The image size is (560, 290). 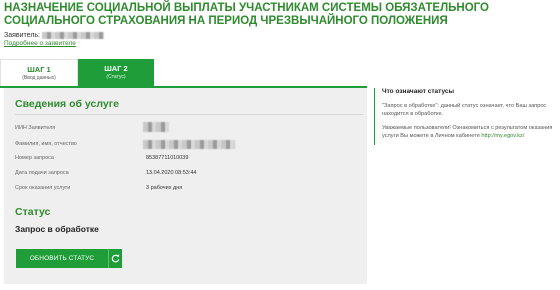 What do you see at coordinates (67, 104) in the screenshot?
I see `service-info-title: Сведения об услуге` at bounding box center [67, 104].